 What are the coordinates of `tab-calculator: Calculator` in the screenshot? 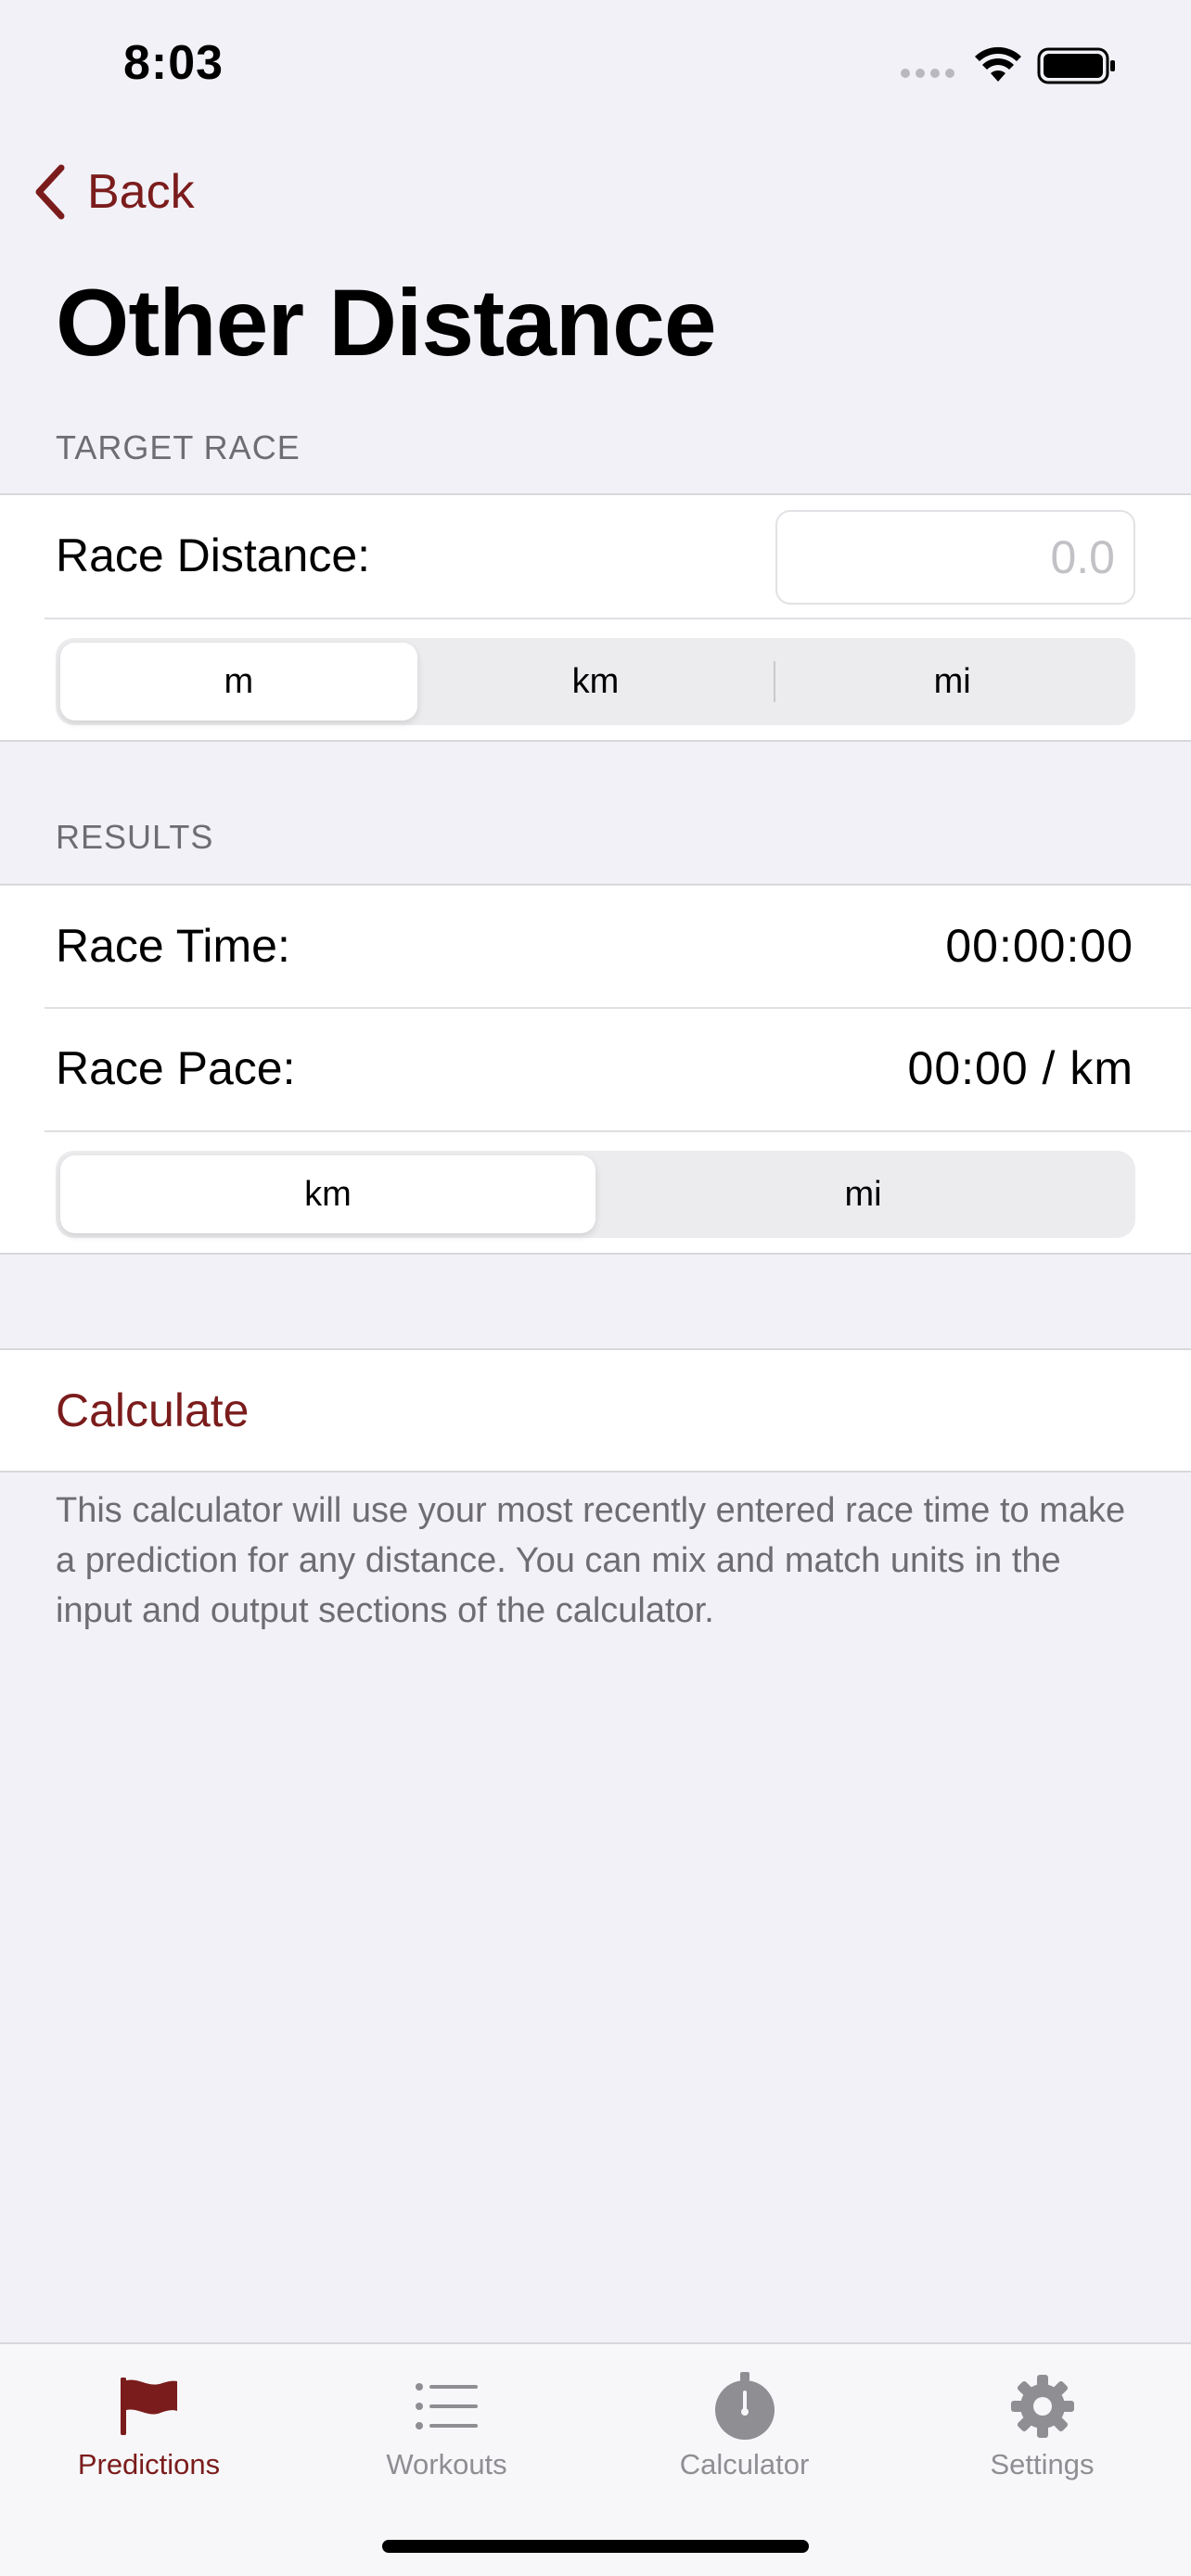 It's located at (744, 2423).